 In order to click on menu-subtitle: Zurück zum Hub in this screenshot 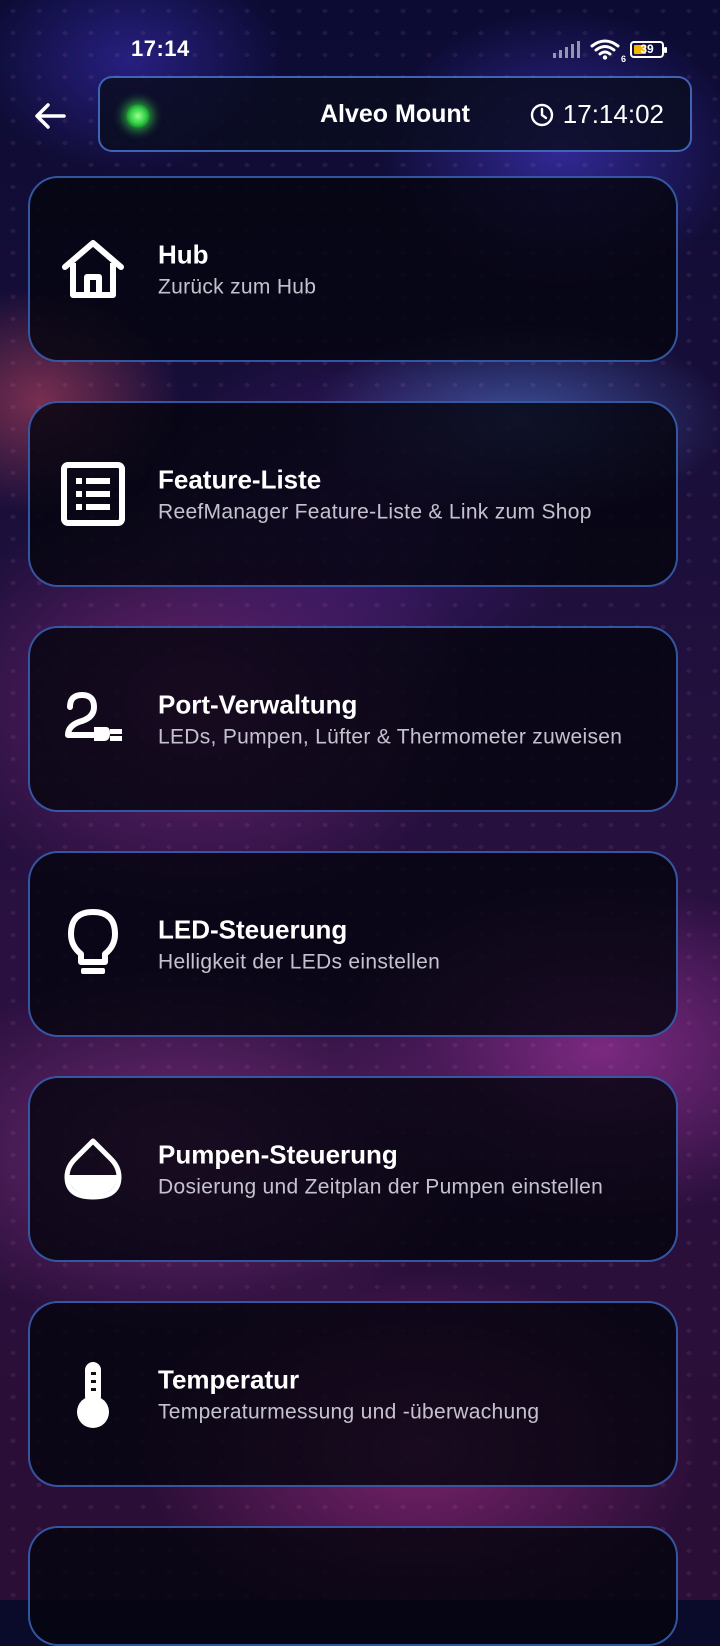, I will do `click(237, 287)`.